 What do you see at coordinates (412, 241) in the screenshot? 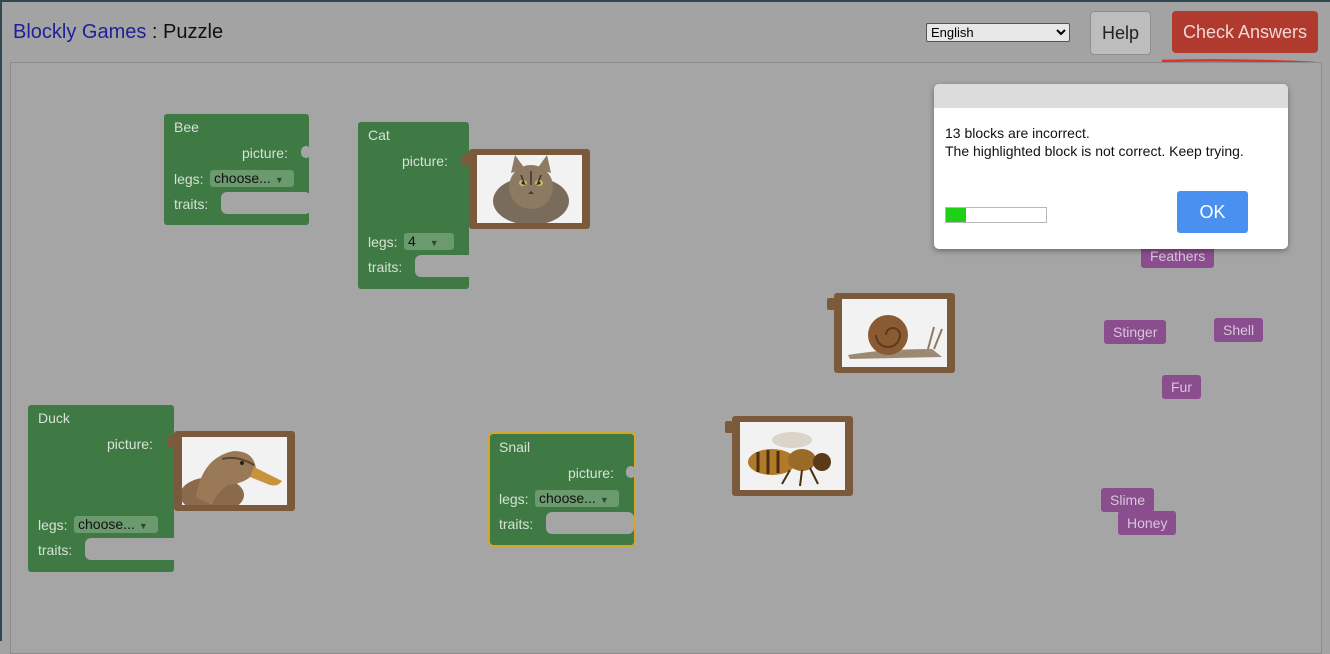
I see `cat-legs-value: 4` at bounding box center [412, 241].